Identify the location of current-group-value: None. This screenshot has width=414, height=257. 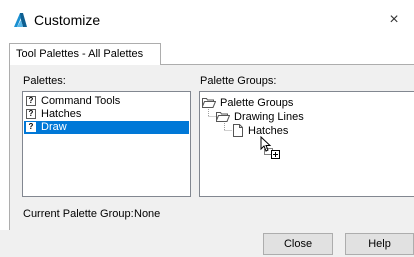
(147, 214).